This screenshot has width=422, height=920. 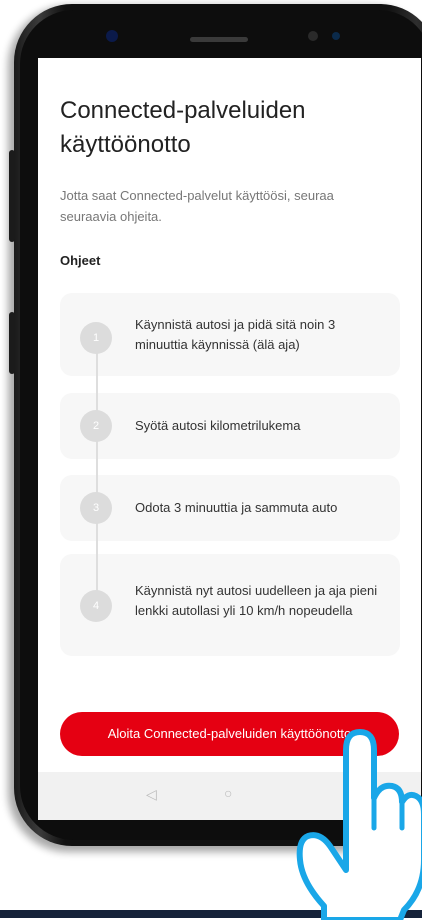 I want to click on front-camera-icon, so click(x=112, y=36).